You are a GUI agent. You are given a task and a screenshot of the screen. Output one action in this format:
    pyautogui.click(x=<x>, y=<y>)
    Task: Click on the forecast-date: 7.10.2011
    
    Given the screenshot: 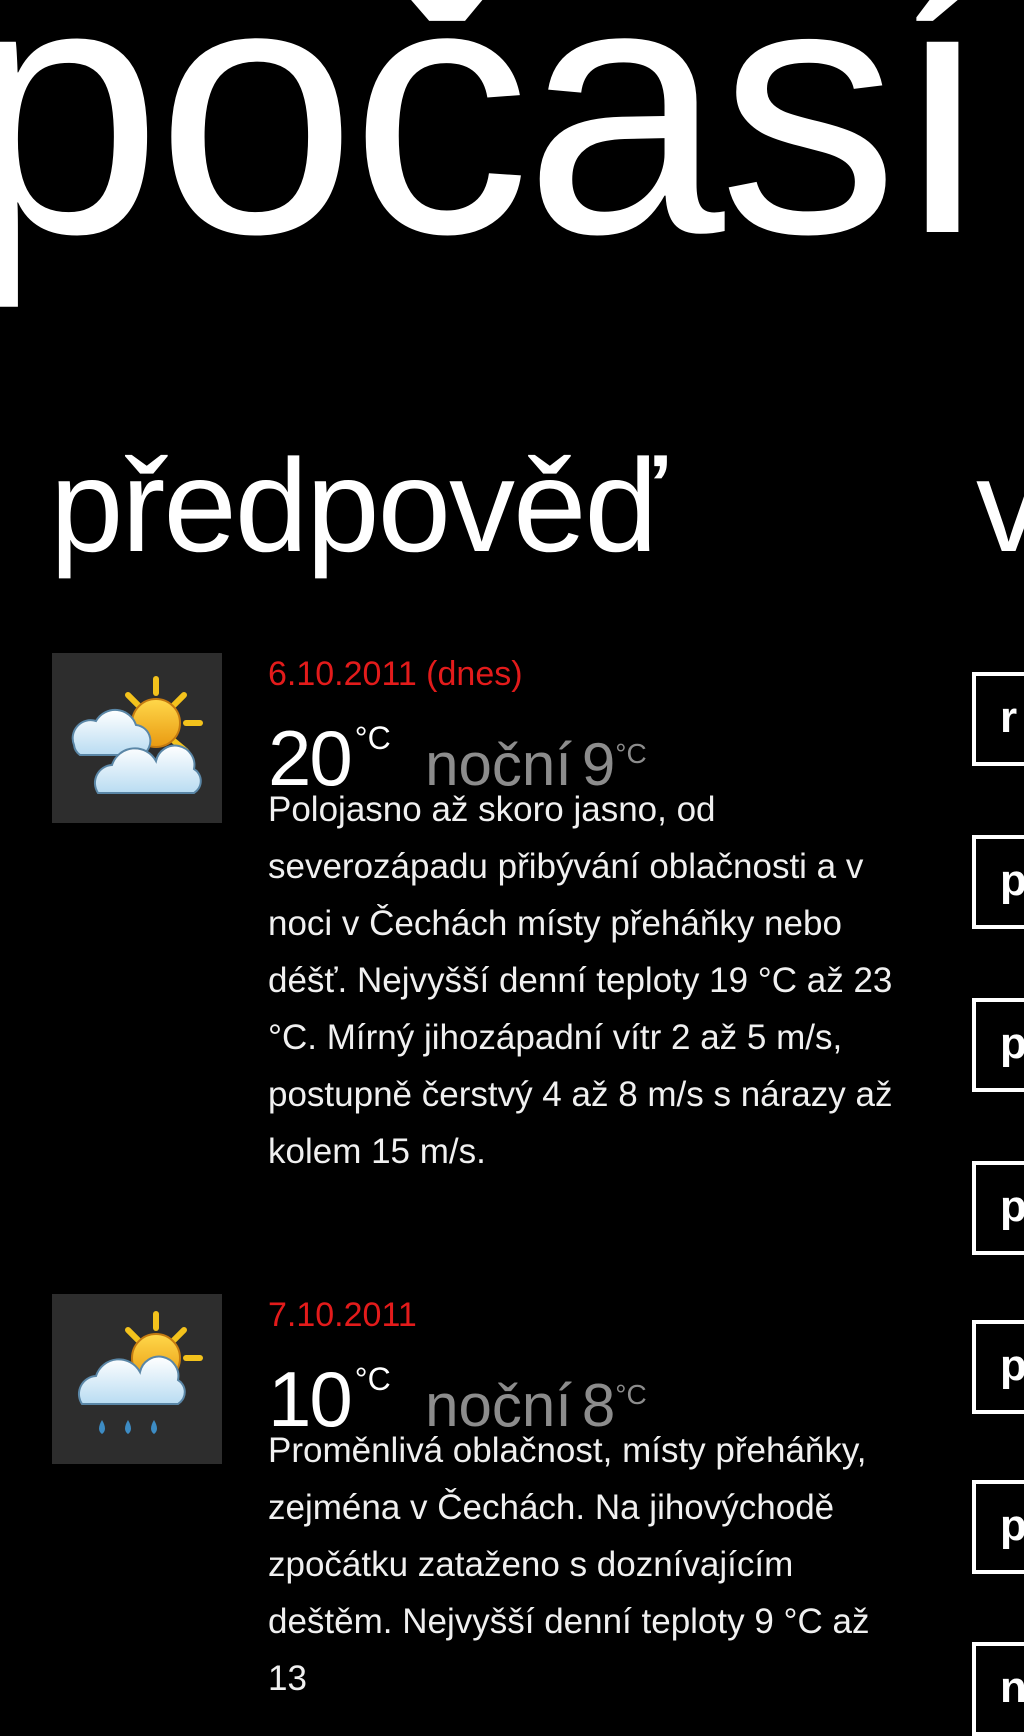 What is the action you would take?
    pyautogui.click(x=342, y=1315)
    